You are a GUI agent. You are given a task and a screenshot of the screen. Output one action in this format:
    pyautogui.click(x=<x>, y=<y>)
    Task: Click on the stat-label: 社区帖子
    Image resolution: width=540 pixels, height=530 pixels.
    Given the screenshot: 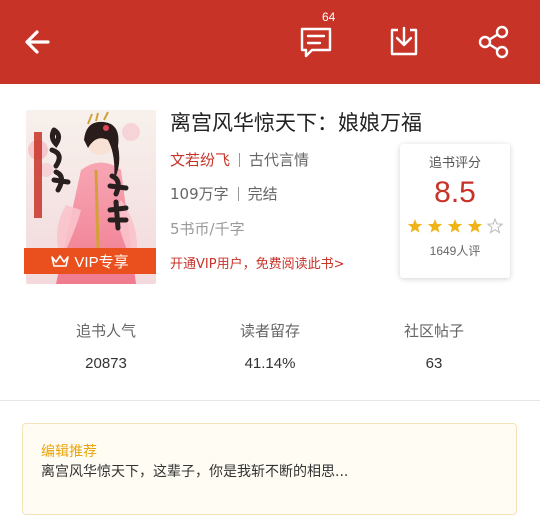 What is the action you would take?
    pyautogui.click(x=433, y=331)
    